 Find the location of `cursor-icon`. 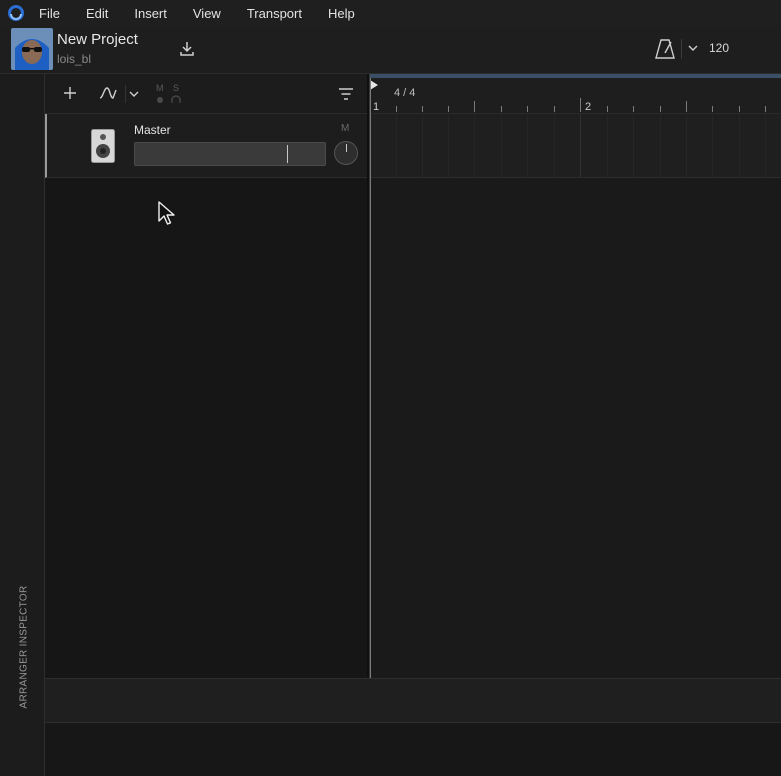

cursor-icon is located at coordinates (166, 213).